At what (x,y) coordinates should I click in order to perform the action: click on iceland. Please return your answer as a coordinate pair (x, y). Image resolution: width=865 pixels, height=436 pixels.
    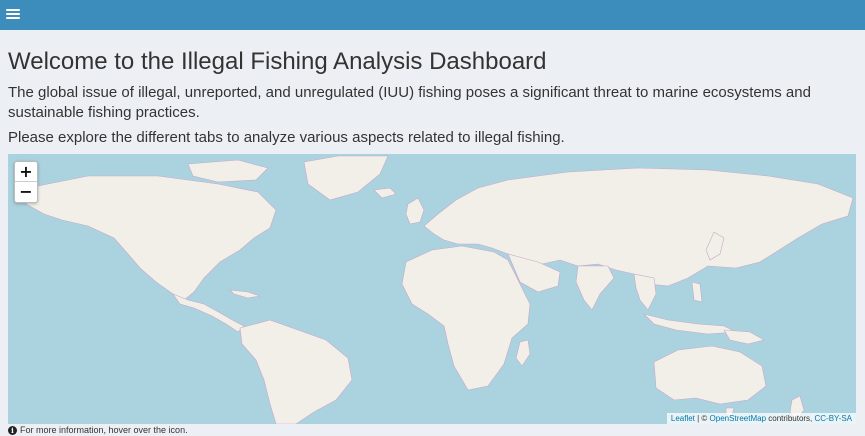
    Looking at the image, I should click on (385, 193).